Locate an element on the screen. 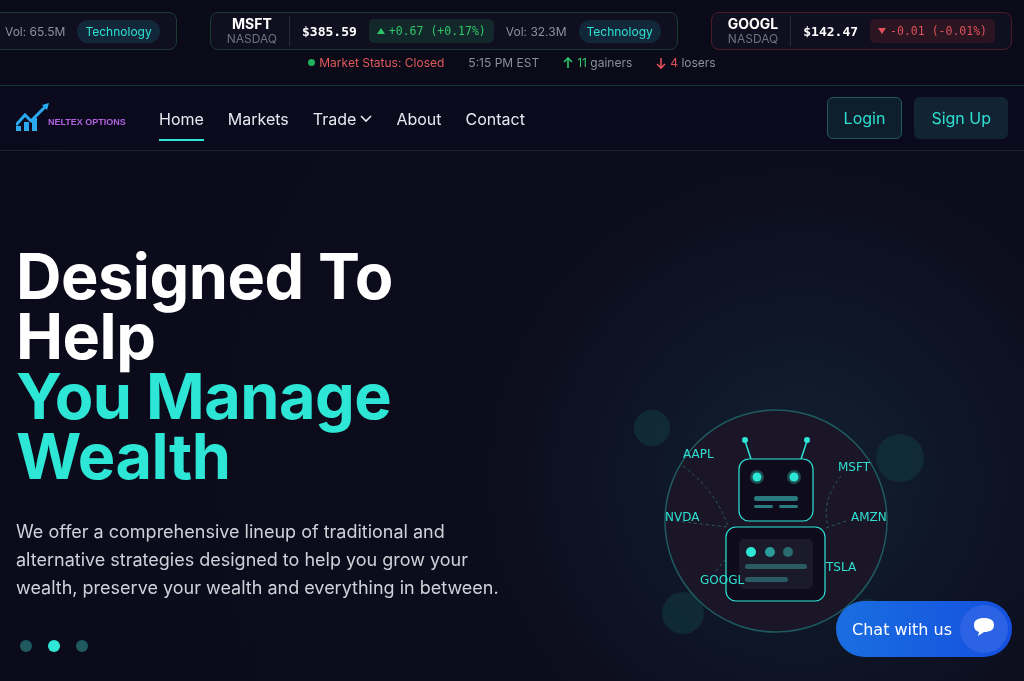 Image resolution: width=1024 pixels, height=681 pixels. nav-link: Markets is located at coordinates (258, 120).